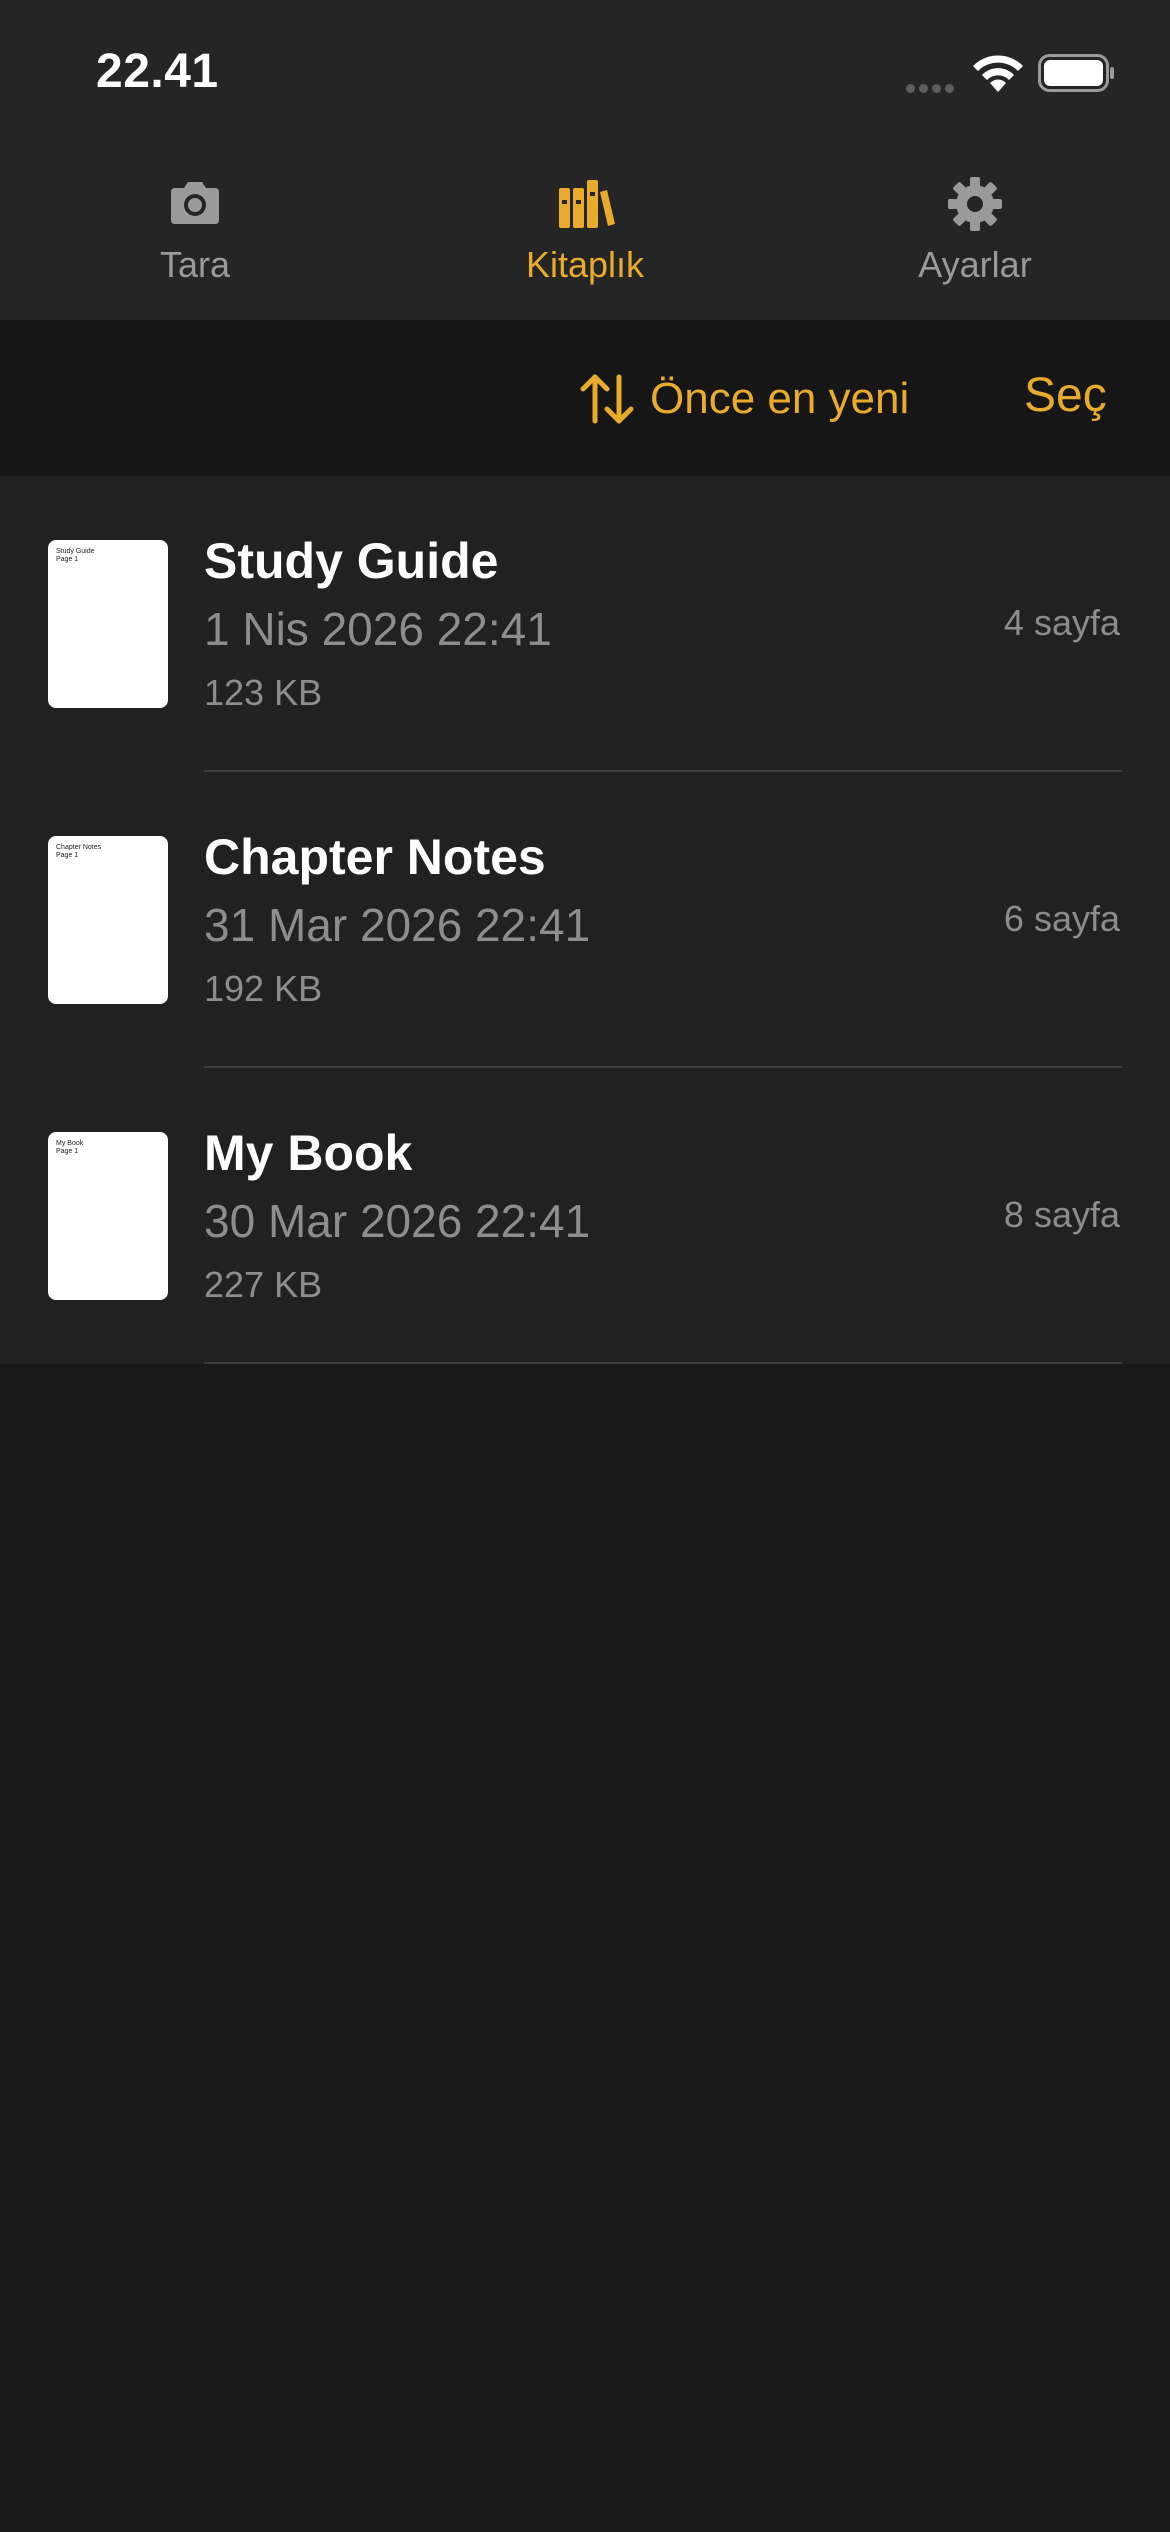 The width and height of the screenshot is (1170, 2532). What do you see at coordinates (1065, 395) in the screenshot?
I see `select-button: Seç` at bounding box center [1065, 395].